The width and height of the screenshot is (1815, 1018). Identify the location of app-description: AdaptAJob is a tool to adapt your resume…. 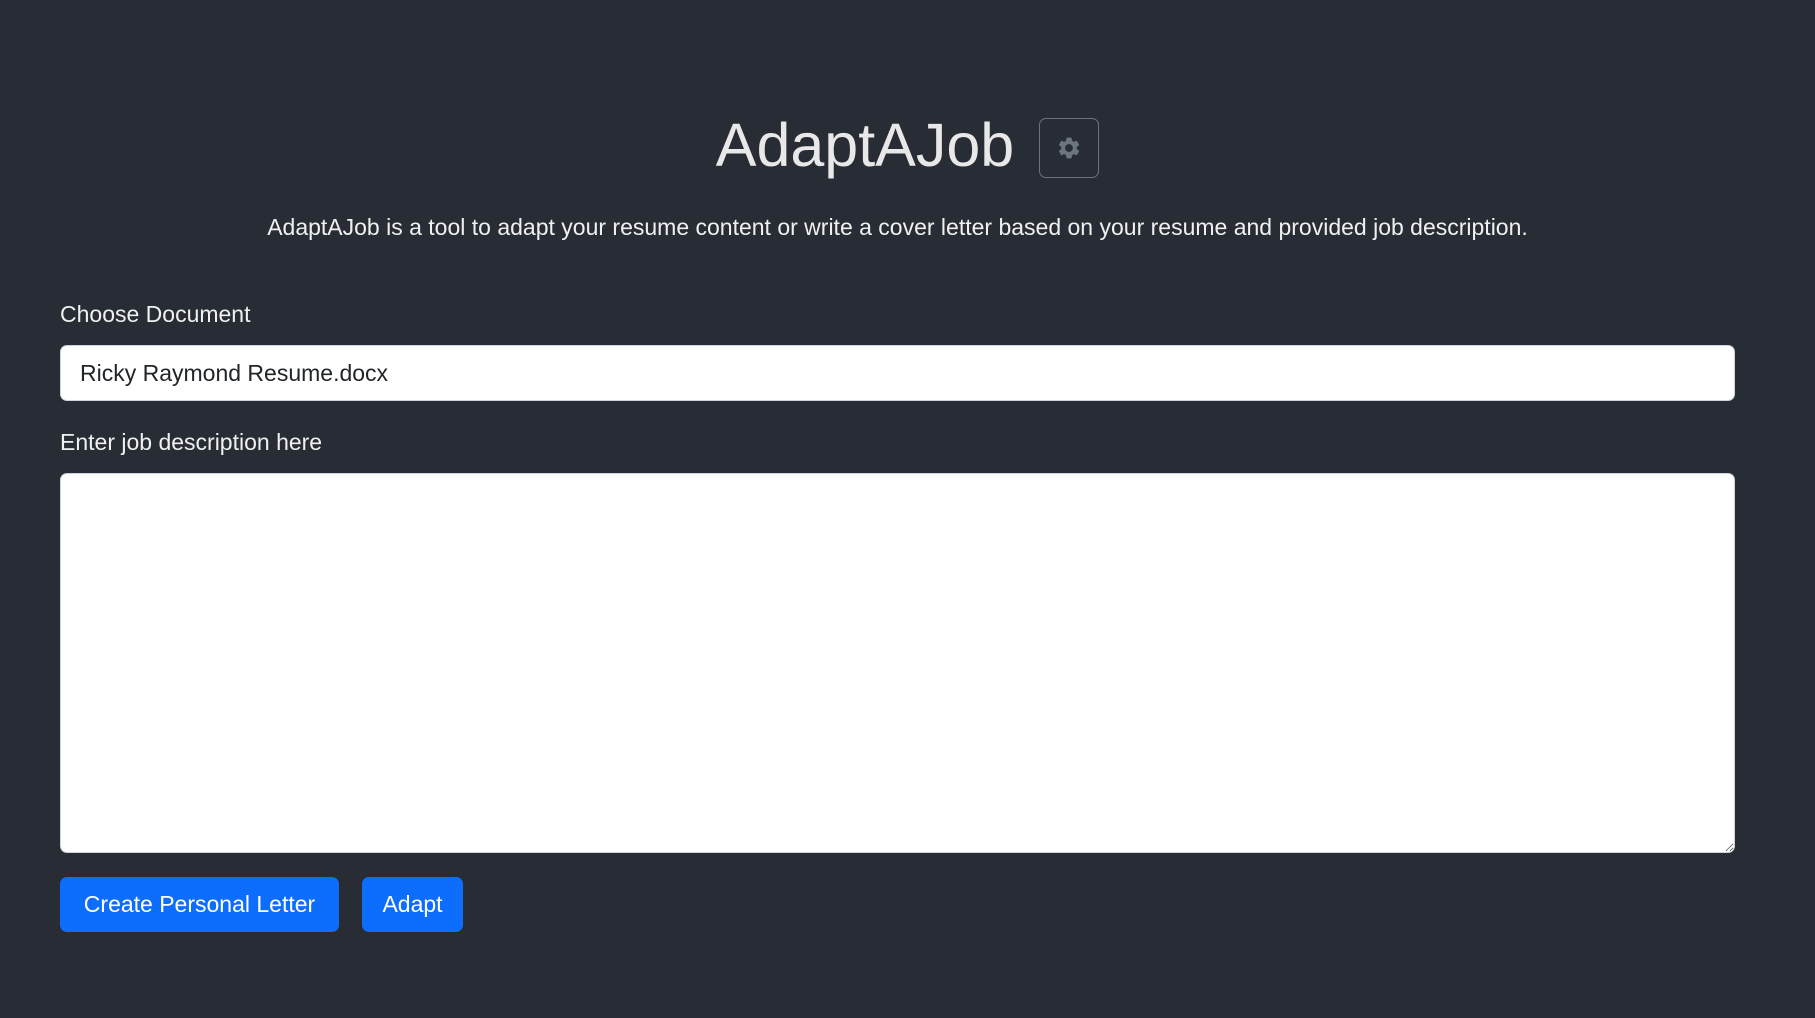
(897, 227).